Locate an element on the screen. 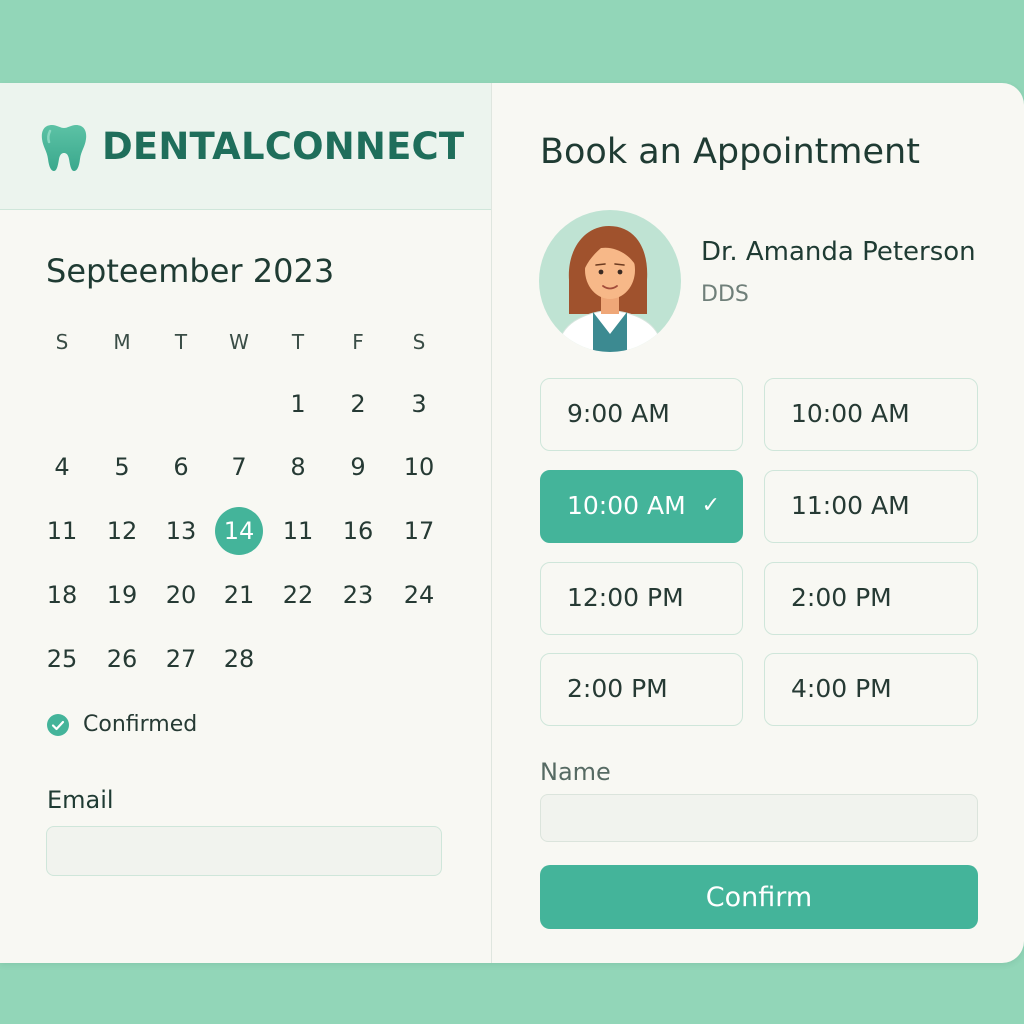  time-slot-label: 12:00 PM is located at coordinates (625, 597).